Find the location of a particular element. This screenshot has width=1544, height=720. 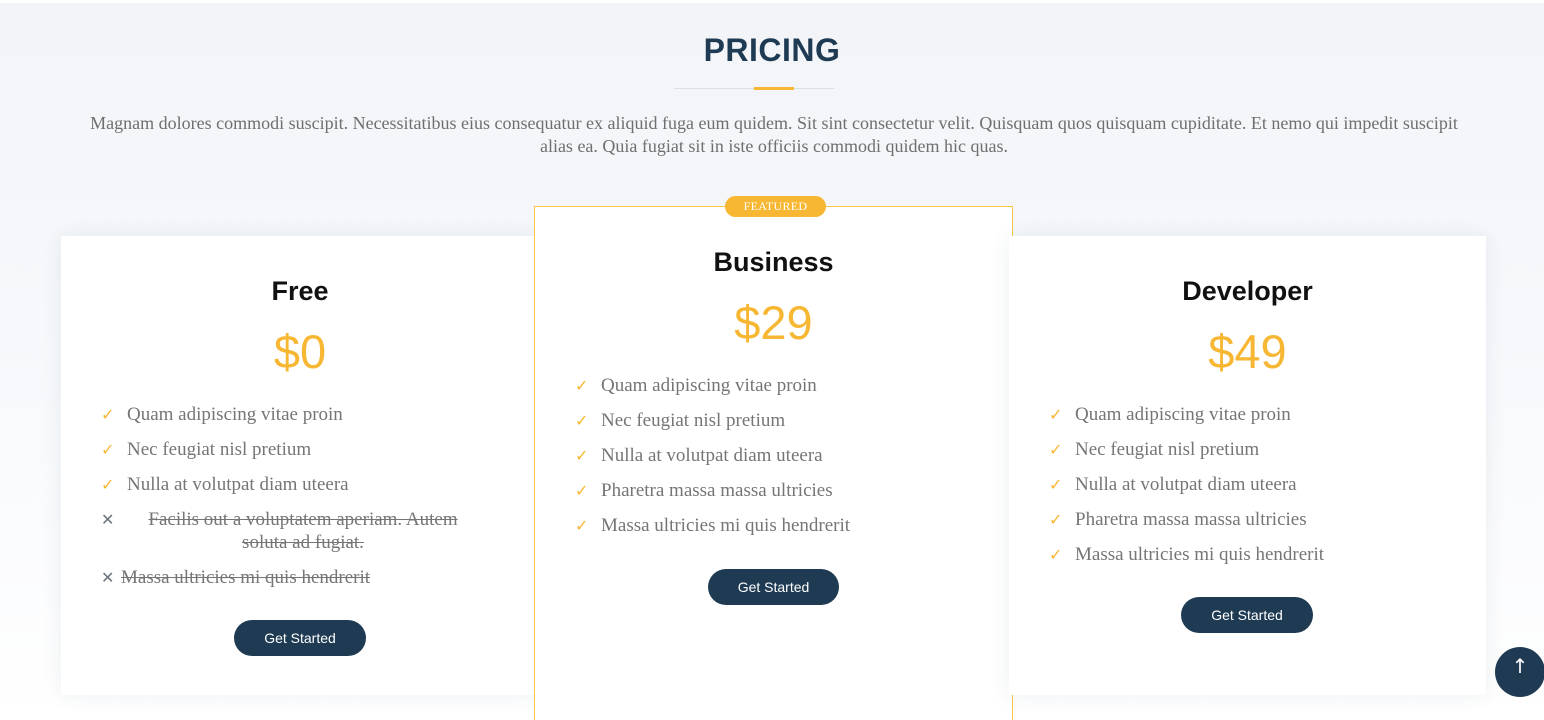

title-accent-bar is located at coordinates (774, 88).